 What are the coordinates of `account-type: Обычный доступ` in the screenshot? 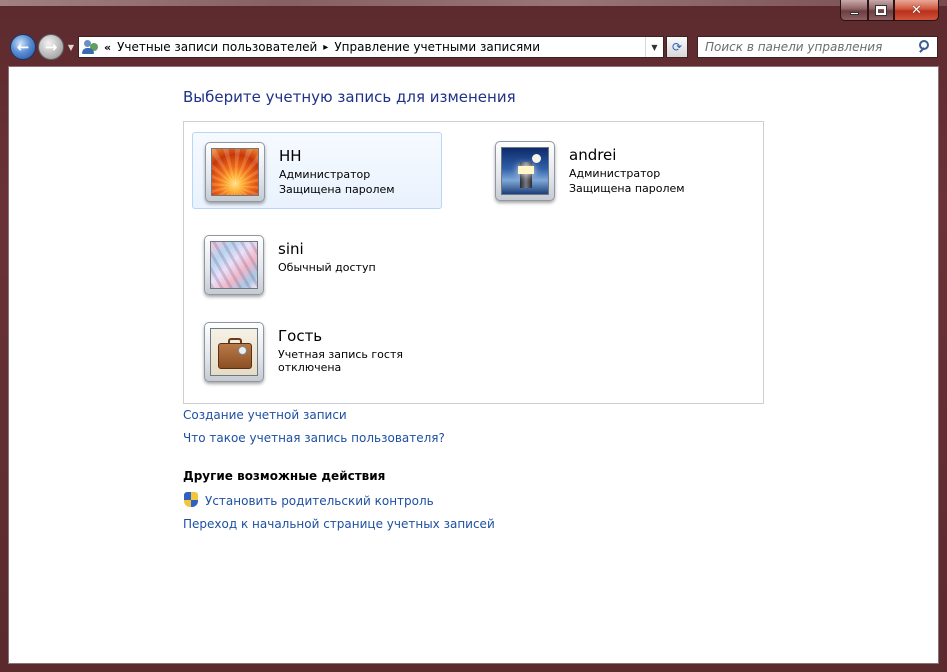 It's located at (327, 267).